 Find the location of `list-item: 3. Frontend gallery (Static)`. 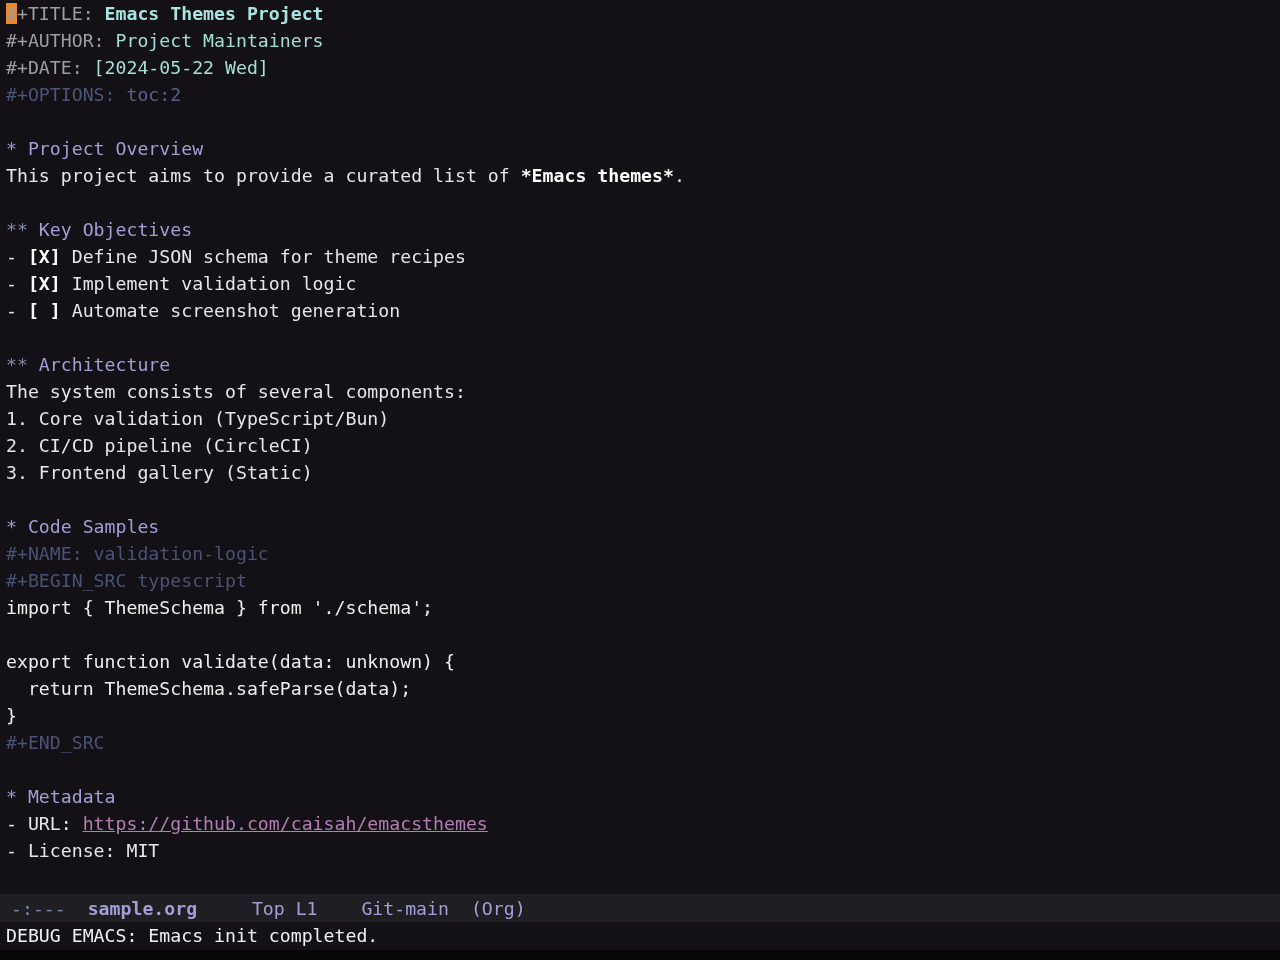

list-item: 3. Frontend gallery (Static) is located at coordinates (159, 472).